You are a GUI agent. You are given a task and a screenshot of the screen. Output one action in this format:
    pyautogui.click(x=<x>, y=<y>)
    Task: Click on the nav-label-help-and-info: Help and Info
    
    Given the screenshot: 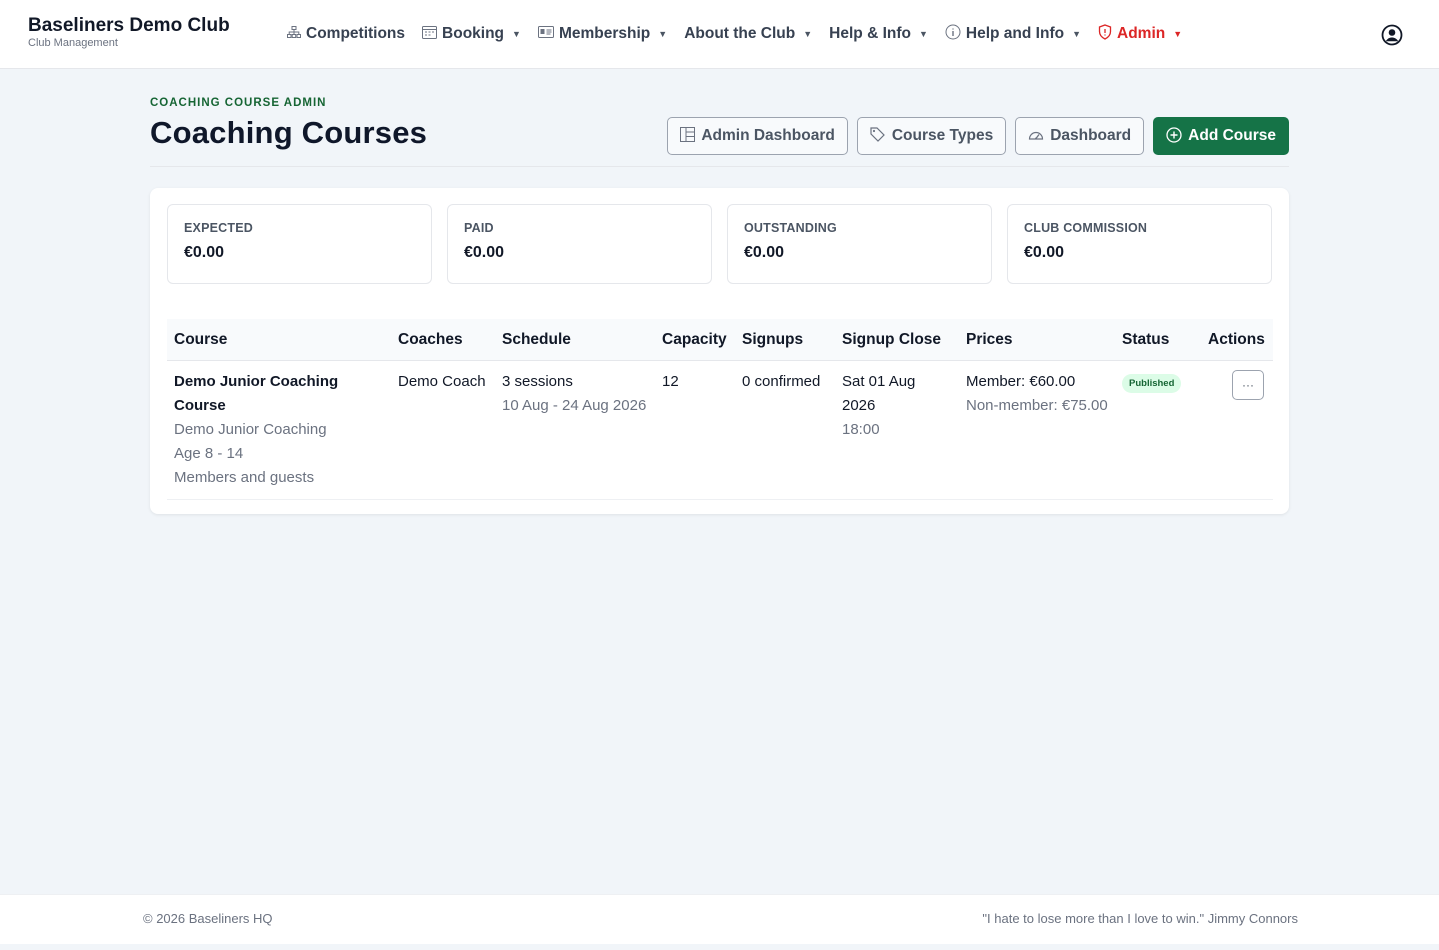 What is the action you would take?
    pyautogui.click(x=1015, y=33)
    